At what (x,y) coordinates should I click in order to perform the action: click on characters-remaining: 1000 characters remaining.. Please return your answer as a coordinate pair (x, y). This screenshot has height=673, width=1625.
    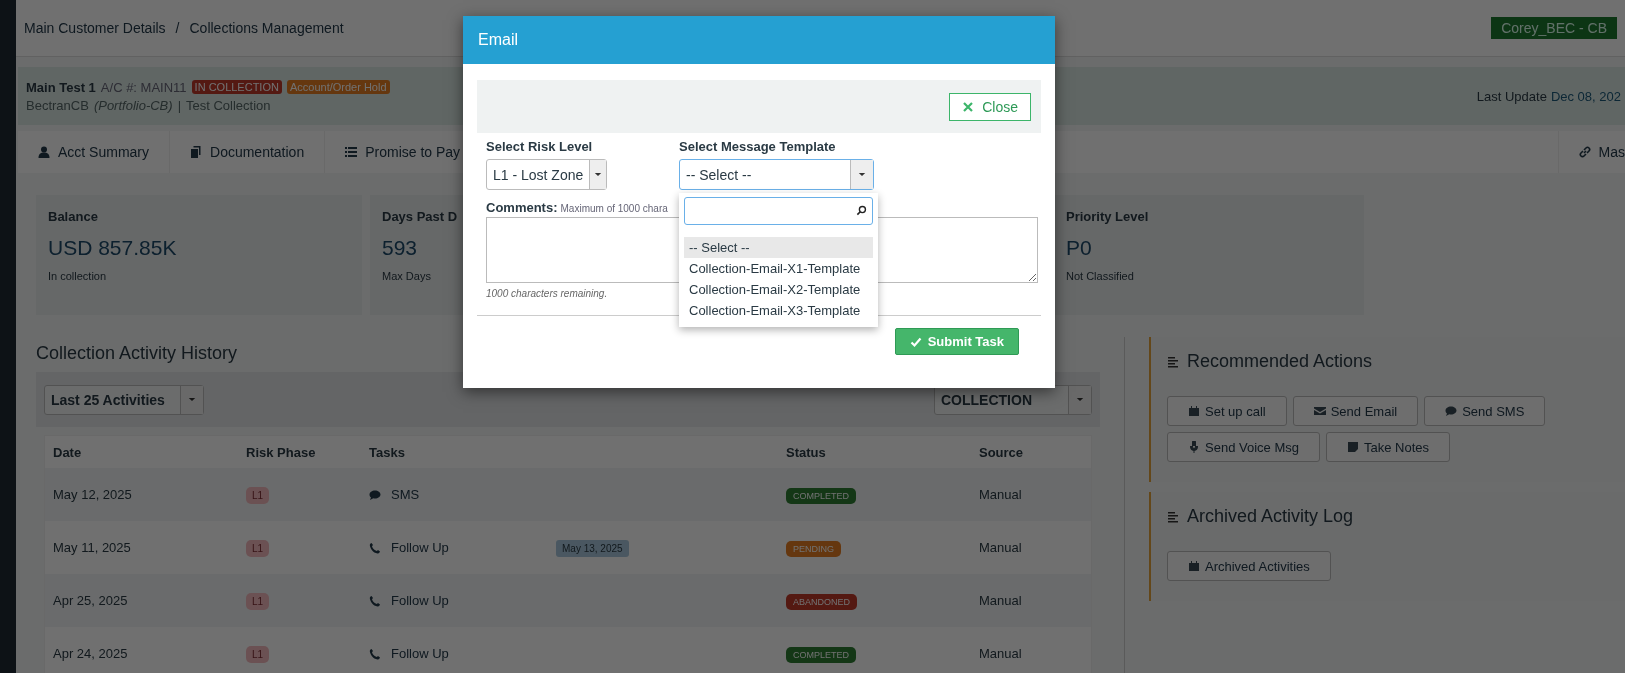
    Looking at the image, I should click on (547, 293).